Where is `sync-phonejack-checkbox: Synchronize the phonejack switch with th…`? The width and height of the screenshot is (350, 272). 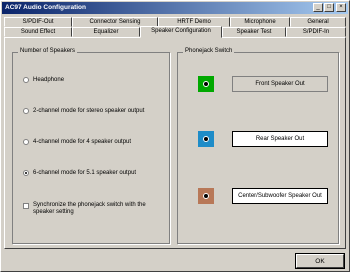
sync-phonejack-checkbox: Synchronize the phonejack switch with th… is located at coordinates (84, 209).